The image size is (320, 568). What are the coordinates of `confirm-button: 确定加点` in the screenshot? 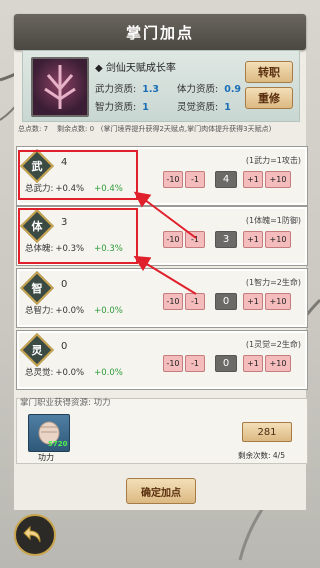 It's located at (161, 491).